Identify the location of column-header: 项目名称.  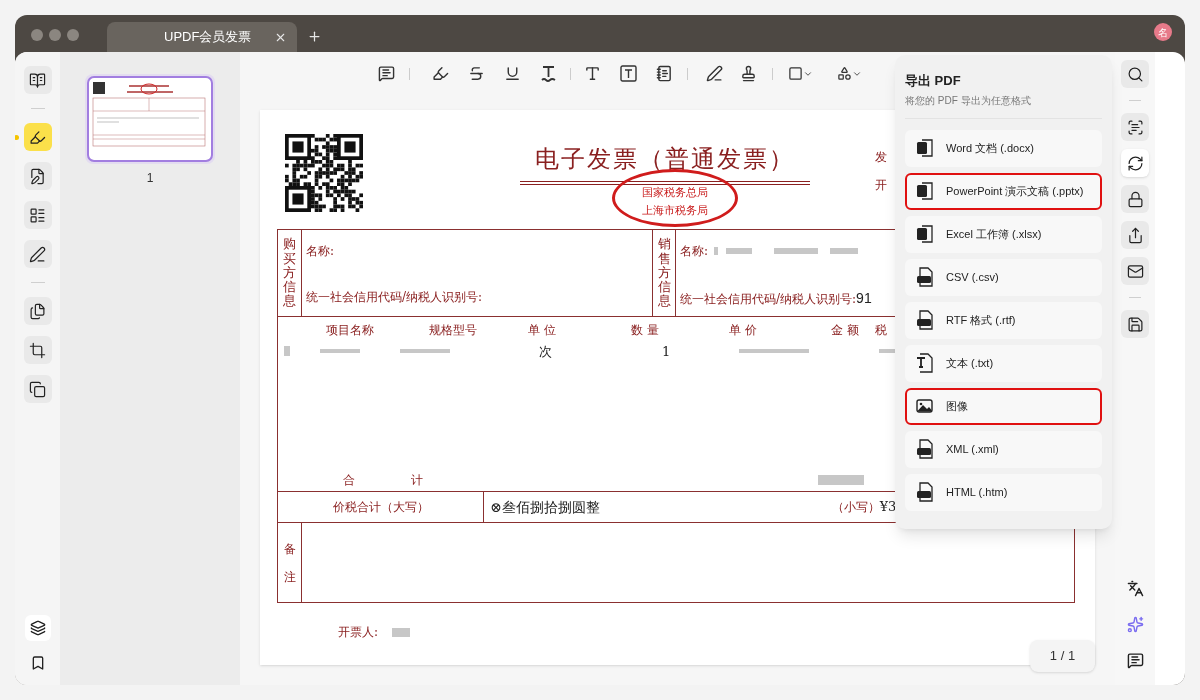
(350, 330).